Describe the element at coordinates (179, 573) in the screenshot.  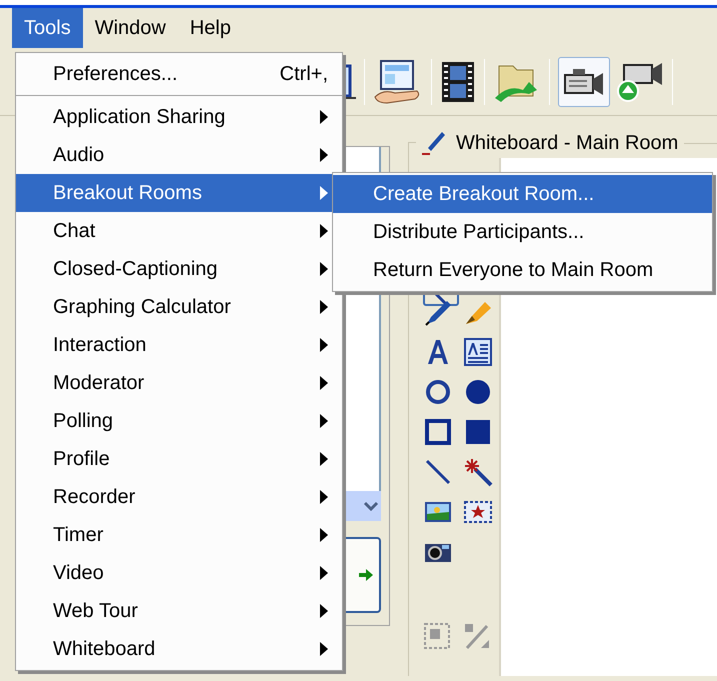
I see `menu-item: Video` at that location.